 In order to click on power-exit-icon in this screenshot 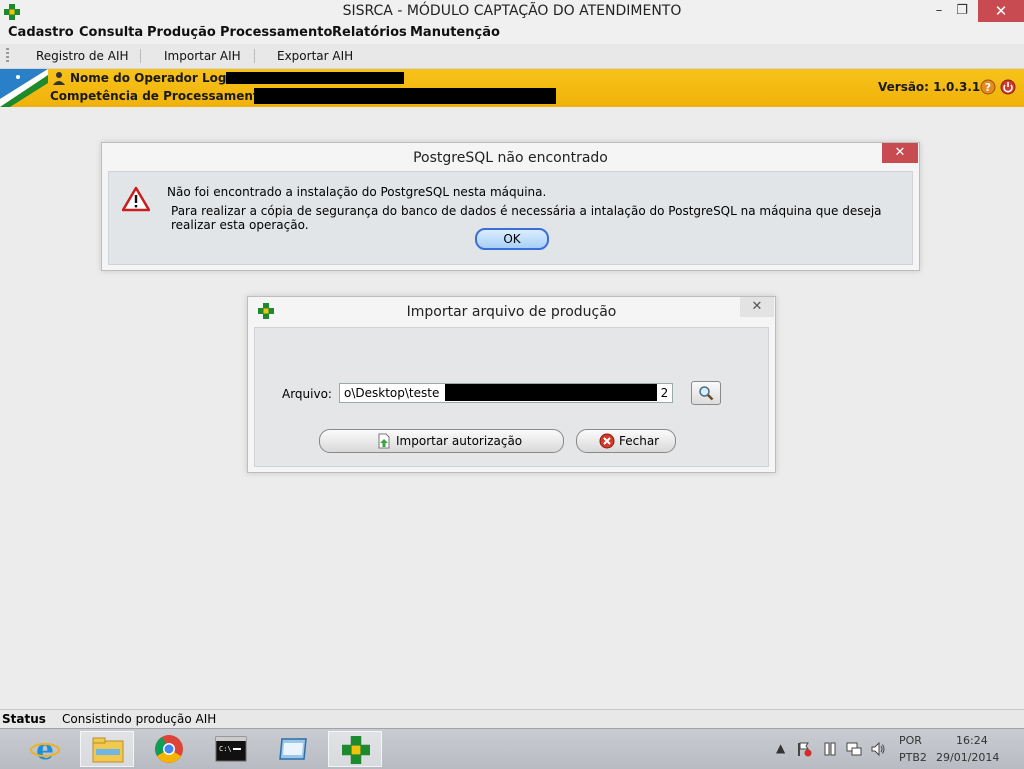, I will do `click(1008, 87)`.